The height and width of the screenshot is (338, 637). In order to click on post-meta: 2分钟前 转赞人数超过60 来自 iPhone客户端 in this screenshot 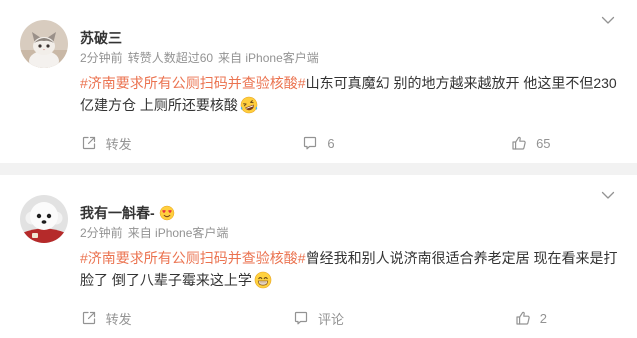, I will do `click(350, 58)`.